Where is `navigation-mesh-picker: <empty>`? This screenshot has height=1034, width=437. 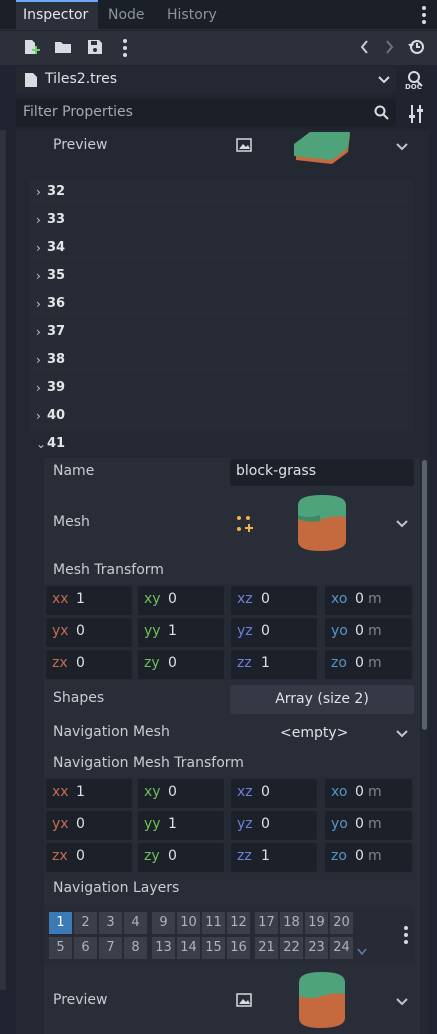
navigation-mesh-picker: <empty> is located at coordinates (322, 733).